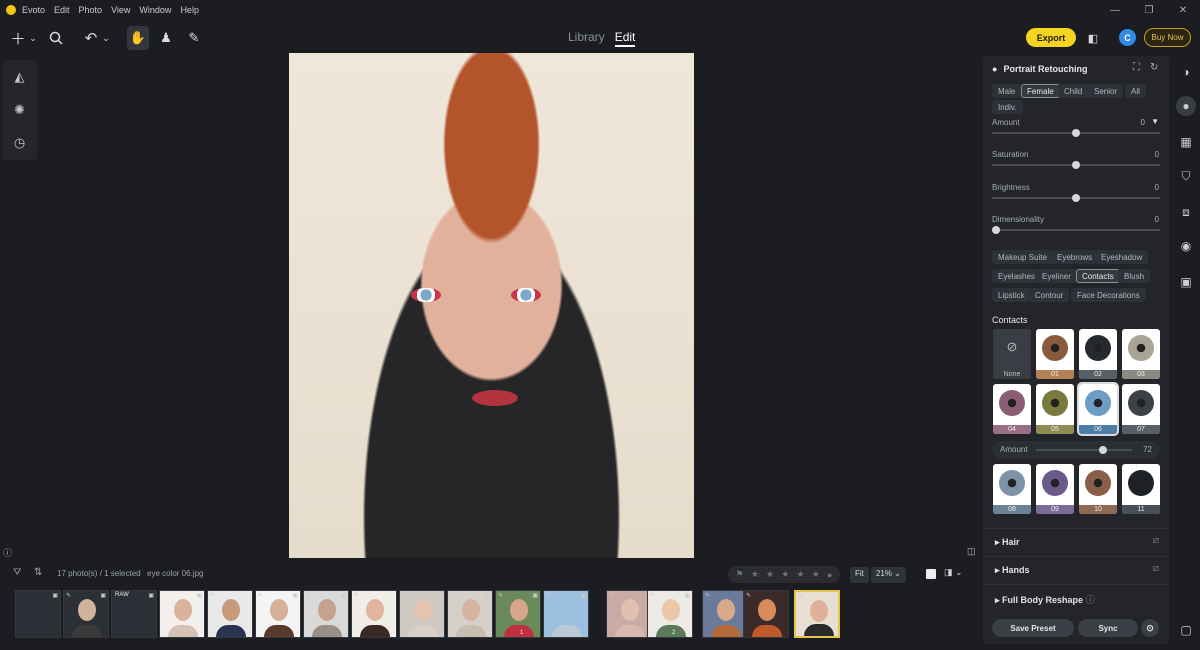  Describe the element at coordinates (1007, 91) in the screenshot. I see `subject-male: Male` at that location.